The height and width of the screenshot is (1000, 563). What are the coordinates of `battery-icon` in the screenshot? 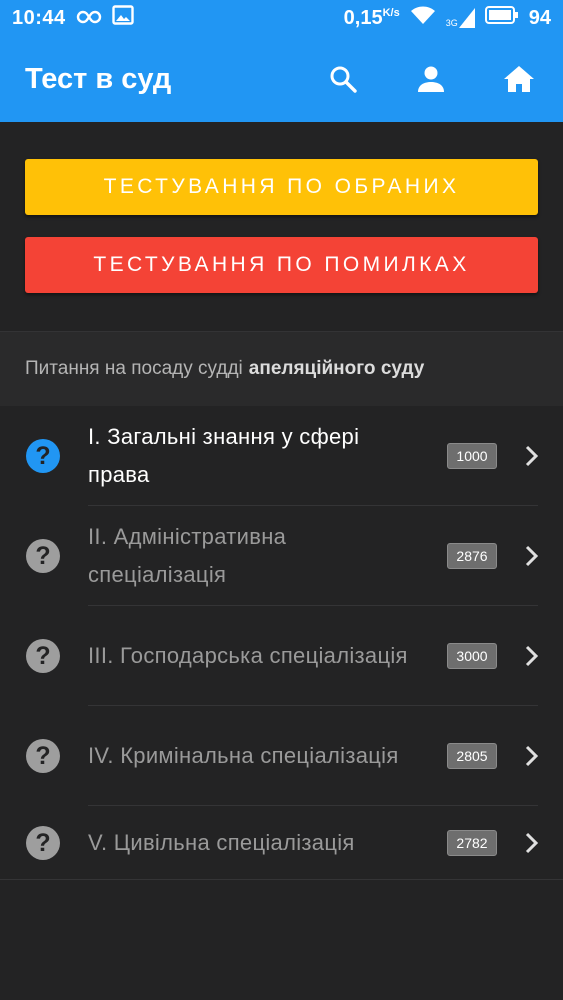 It's located at (501, 18).